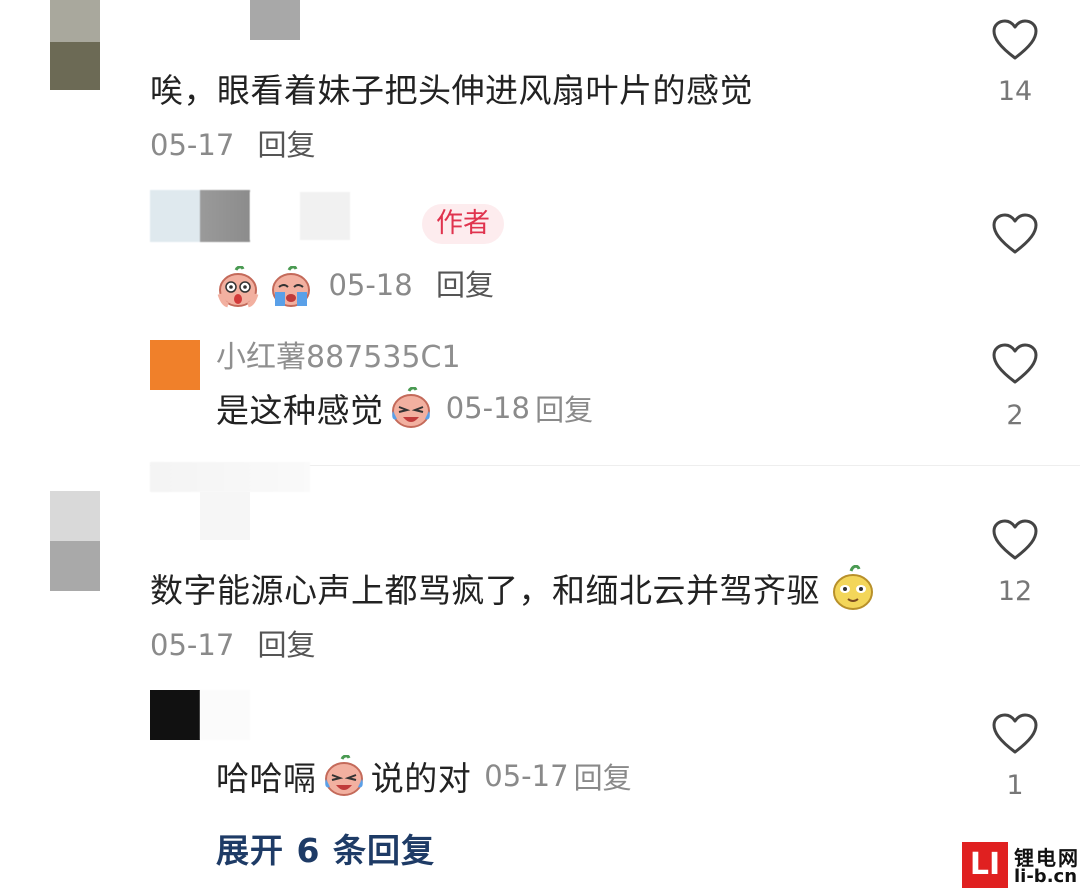 This screenshot has height=891, width=1080. What do you see at coordinates (1015, 415) in the screenshot?
I see `like-count: 2` at bounding box center [1015, 415].